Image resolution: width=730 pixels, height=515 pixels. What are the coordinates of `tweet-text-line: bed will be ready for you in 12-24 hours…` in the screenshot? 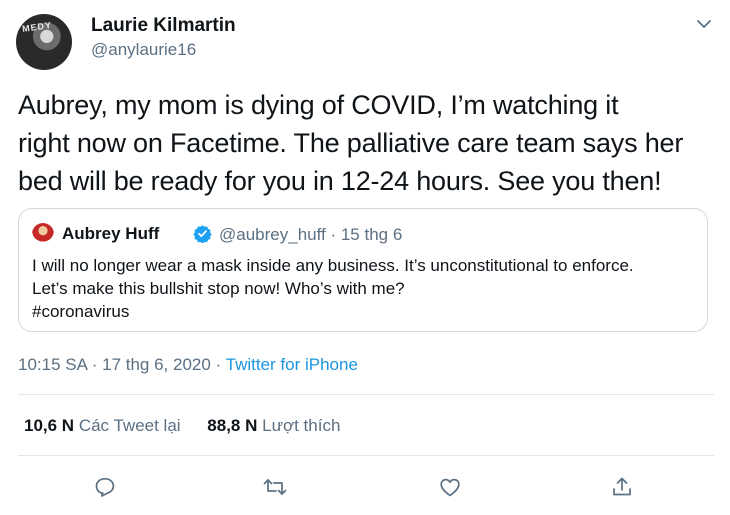 It's located at (340, 181).